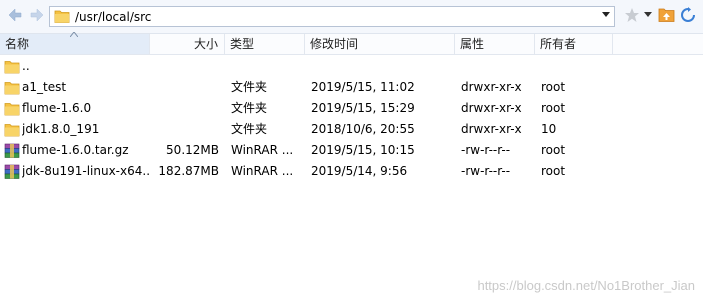 The width and height of the screenshot is (703, 303). I want to click on column-header: 名称 大小 类型 修改时间 属性 所有者, so click(351, 43).